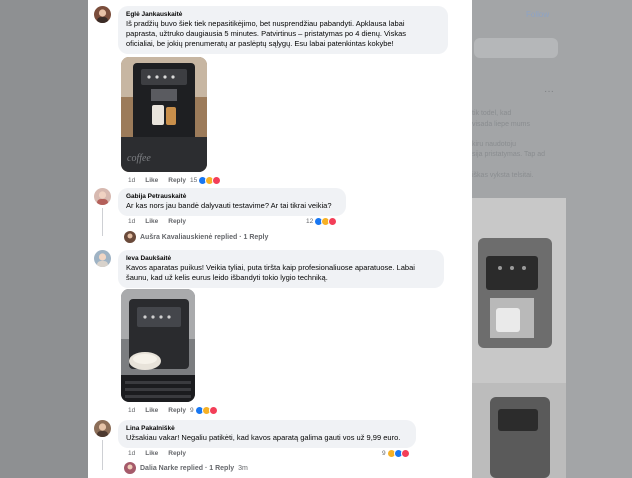 Image resolution: width=632 pixels, height=478 pixels. I want to click on background-text: kiru naudotoju, so click(494, 144).